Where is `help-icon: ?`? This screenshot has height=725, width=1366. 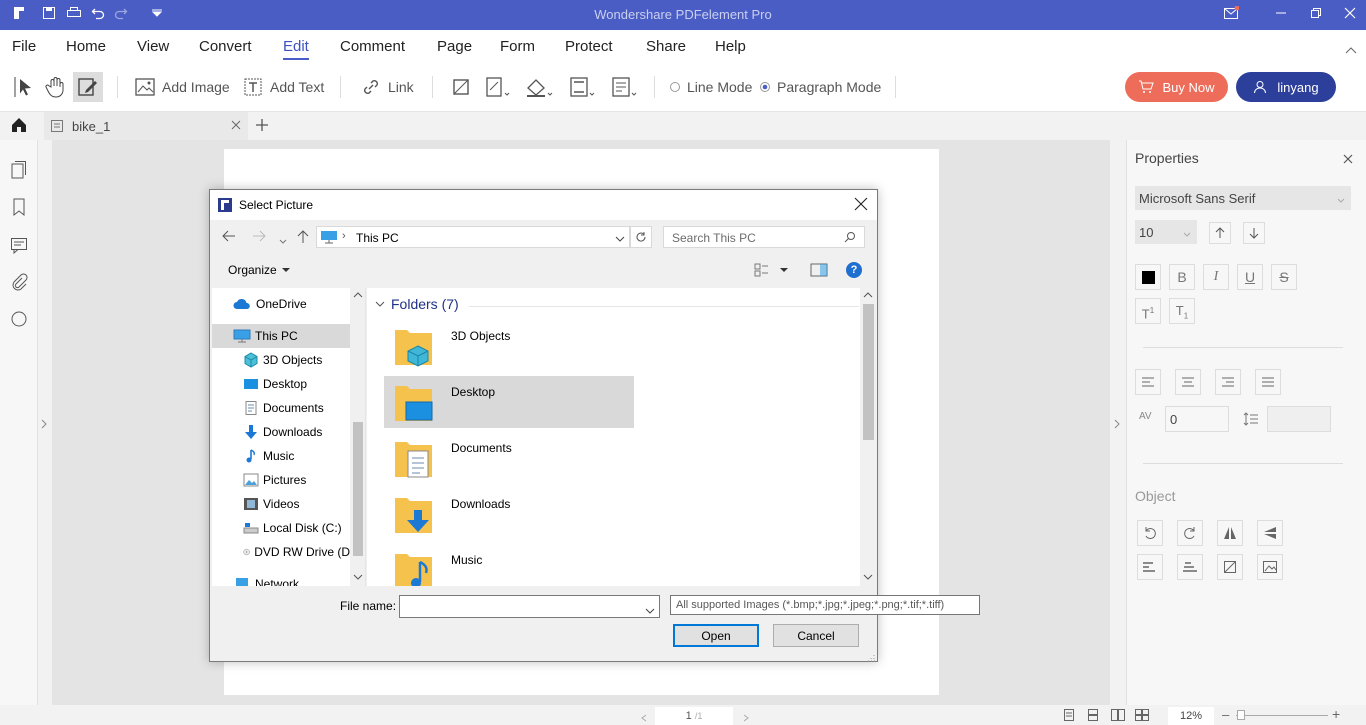 help-icon: ? is located at coordinates (854, 270).